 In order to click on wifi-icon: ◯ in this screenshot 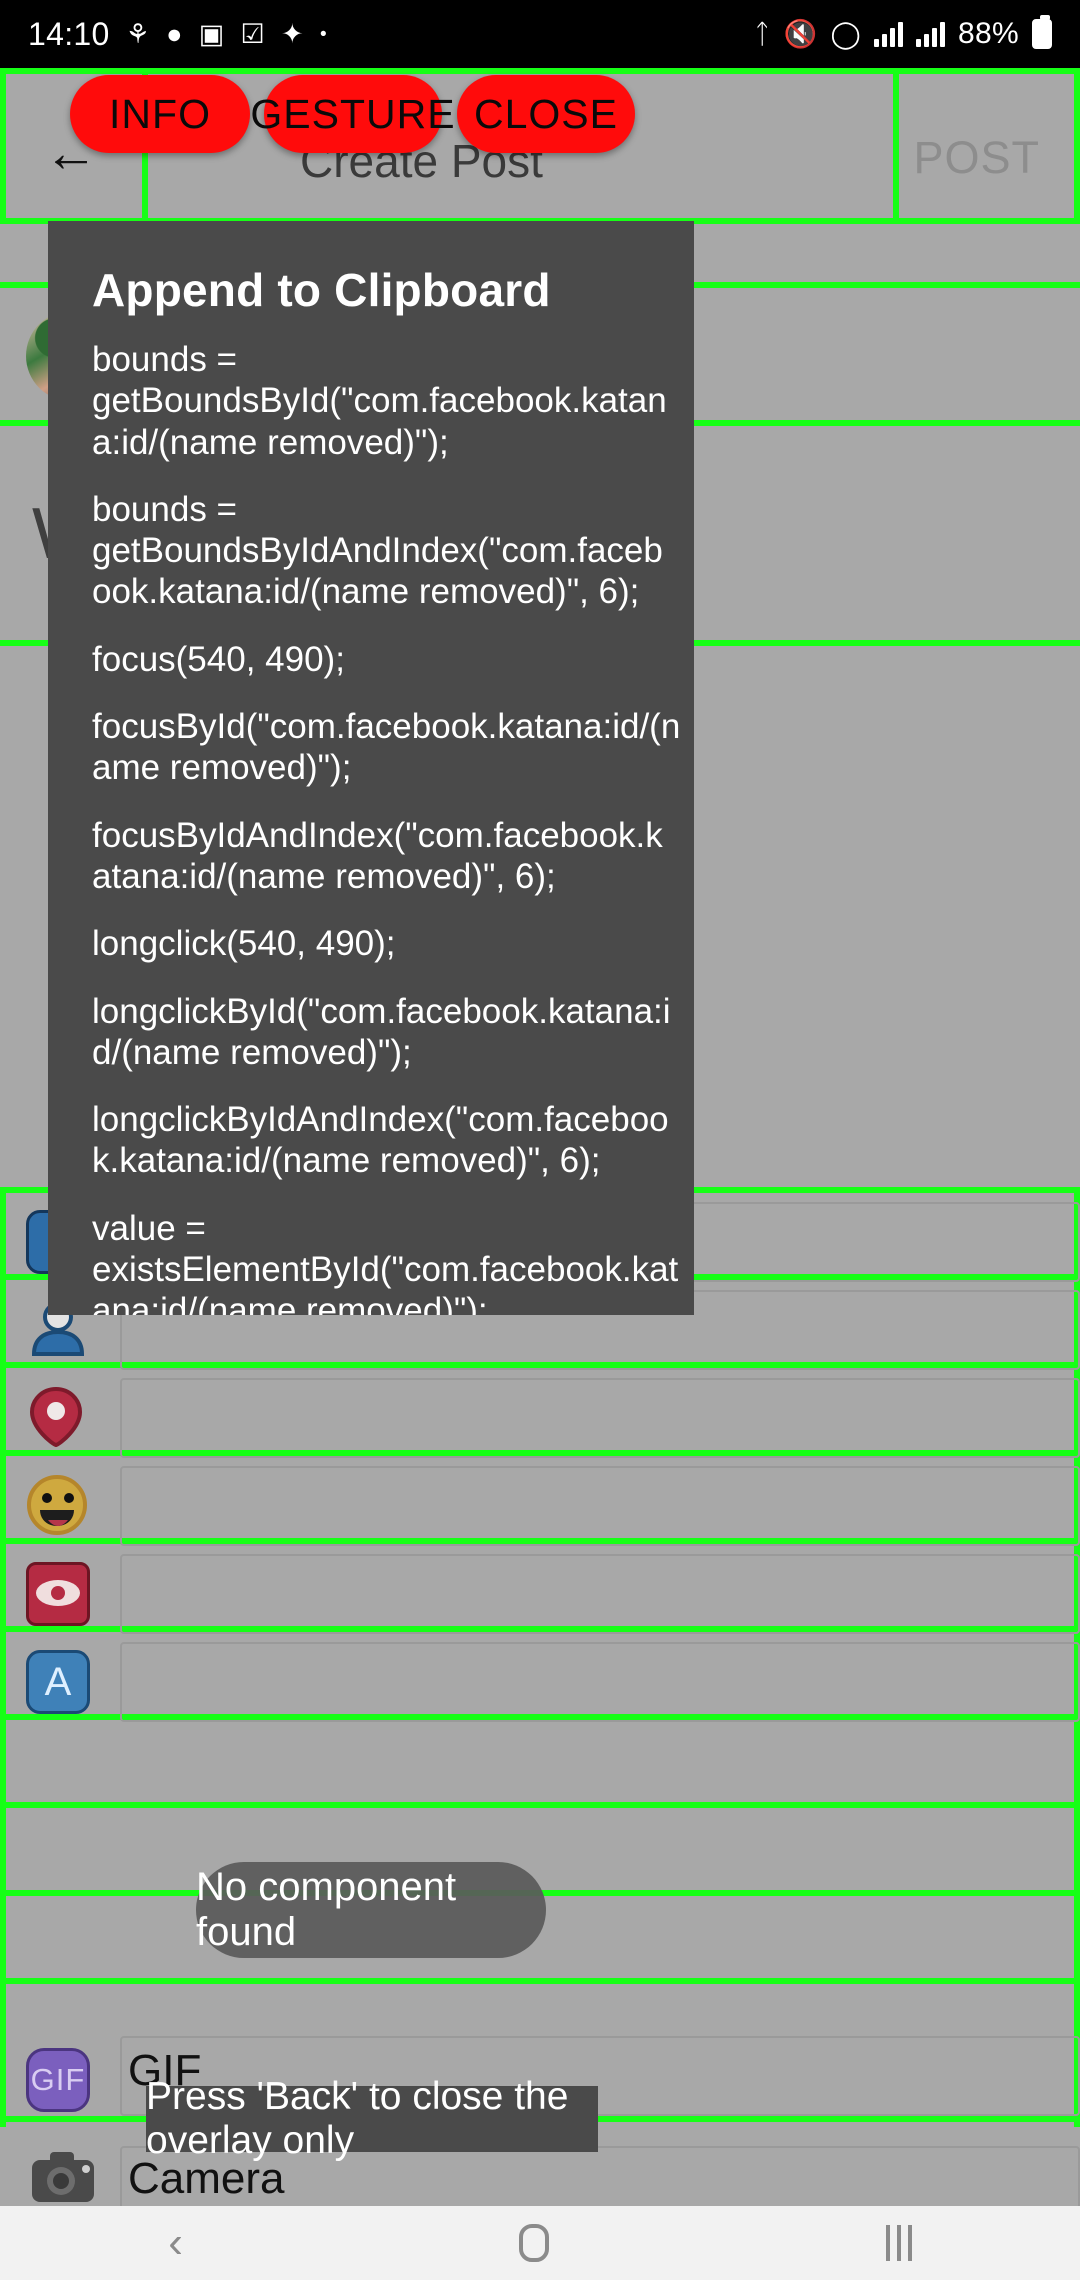, I will do `click(846, 33)`.